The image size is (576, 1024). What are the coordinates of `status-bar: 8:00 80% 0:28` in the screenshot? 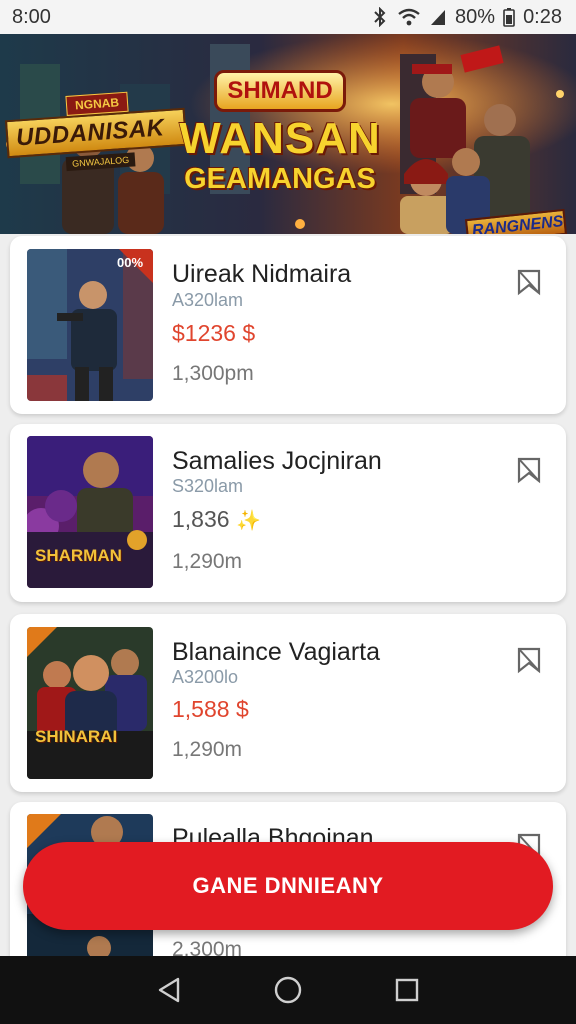 It's located at (288, 17).